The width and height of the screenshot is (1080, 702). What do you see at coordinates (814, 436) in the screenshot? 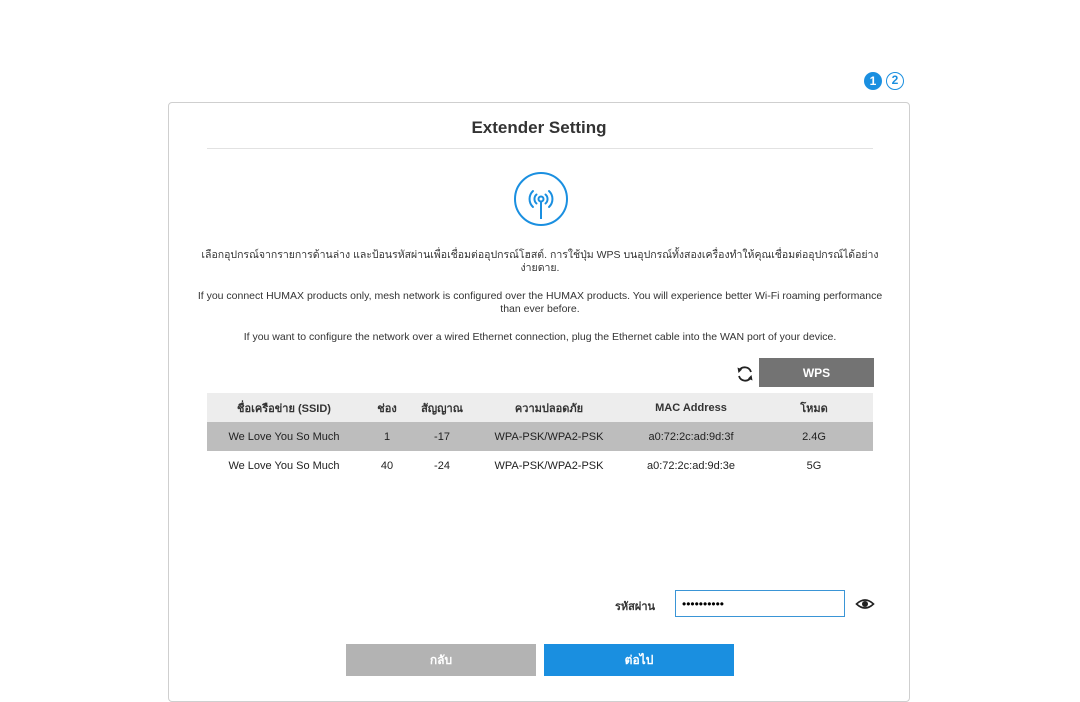
I see `cell-mode: 2.4G` at bounding box center [814, 436].